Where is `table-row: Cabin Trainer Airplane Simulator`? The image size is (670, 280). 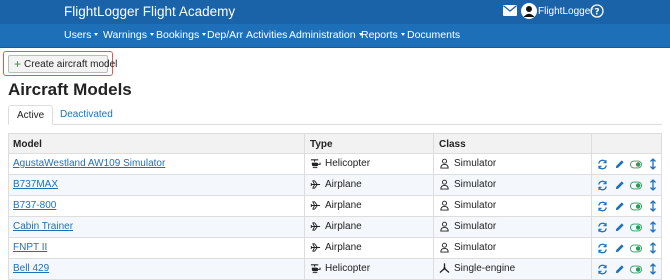 table-row: Cabin Trainer Airplane Simulator is located at coordinates (335, 227).